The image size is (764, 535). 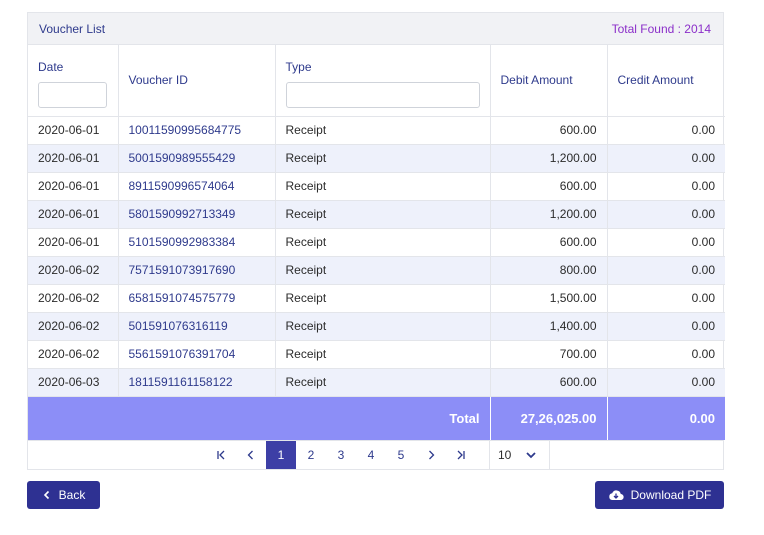 I want to click on next-page-icon, so click(x=432, y=455).